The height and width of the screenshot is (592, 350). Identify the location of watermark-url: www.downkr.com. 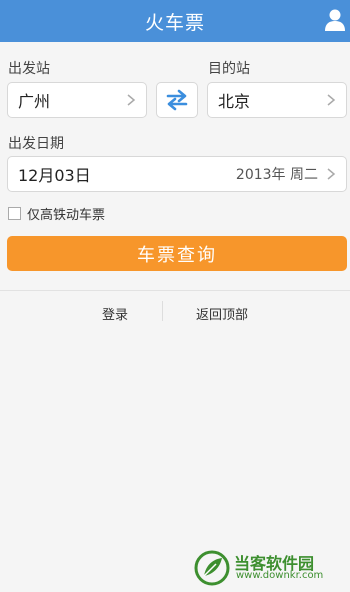
(280, 575).